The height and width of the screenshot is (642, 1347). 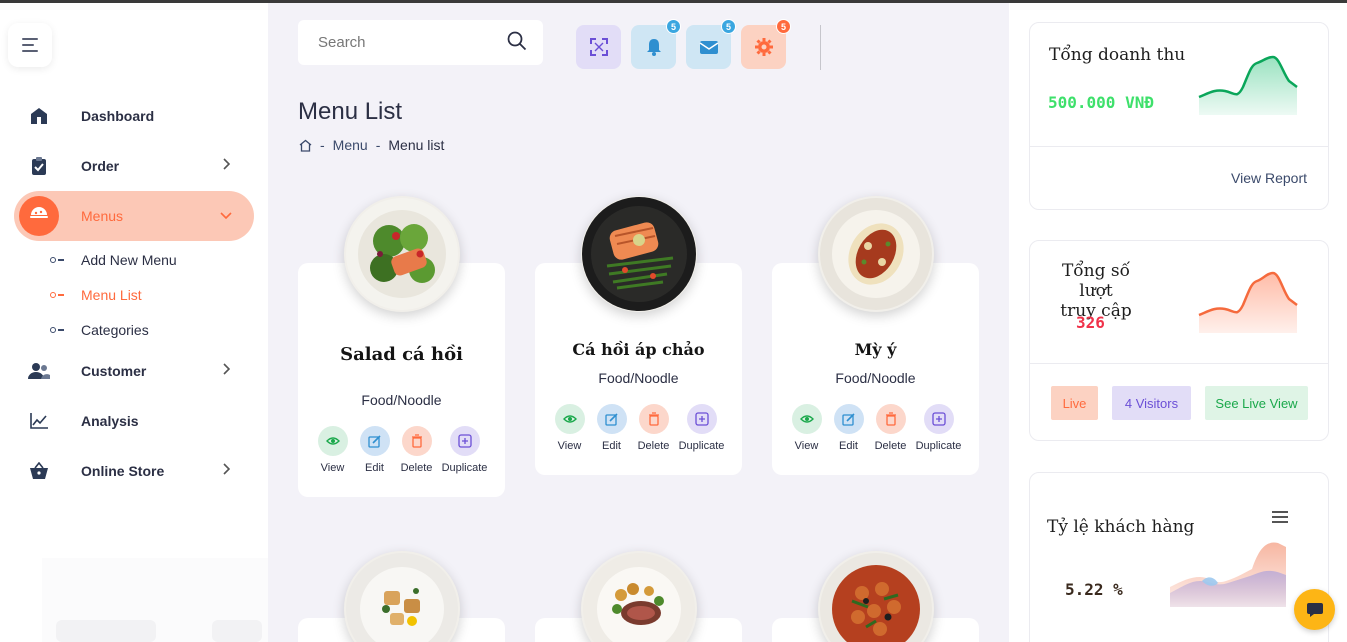 I want to click on customer-ratio-chart, so click(x=1228, y=574).